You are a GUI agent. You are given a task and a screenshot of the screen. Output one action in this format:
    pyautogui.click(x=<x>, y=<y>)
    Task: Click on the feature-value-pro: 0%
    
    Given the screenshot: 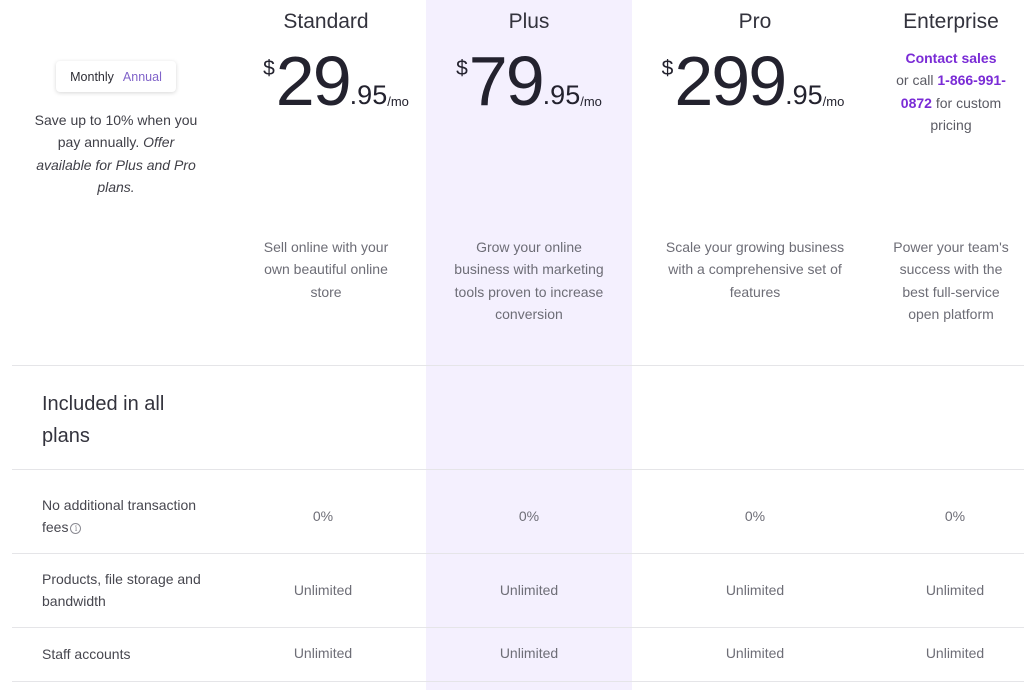 What is the action you would take?
    pyautogui.click(x=755, y=516)
    